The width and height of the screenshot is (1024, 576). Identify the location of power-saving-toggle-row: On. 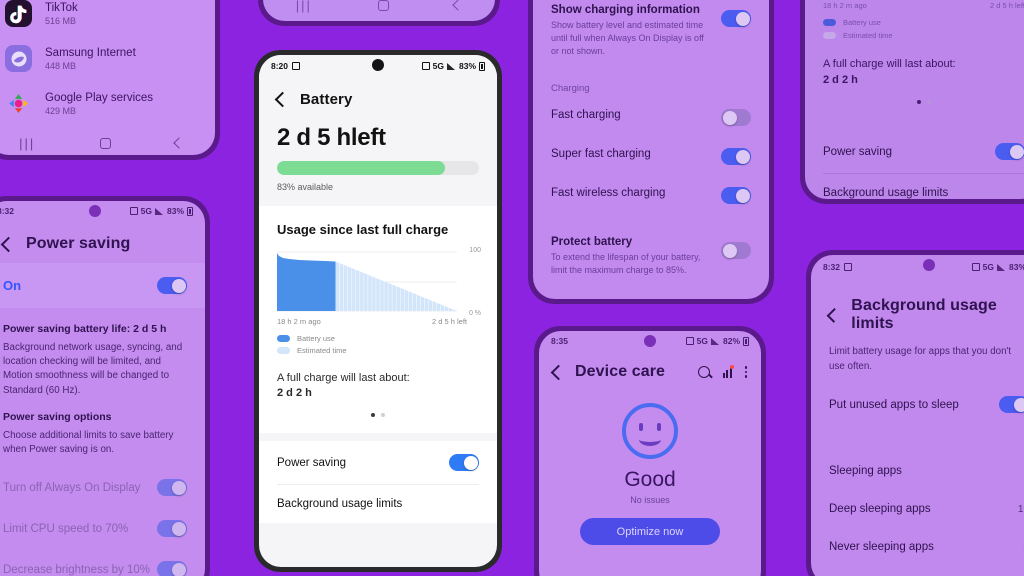
(102, 285).